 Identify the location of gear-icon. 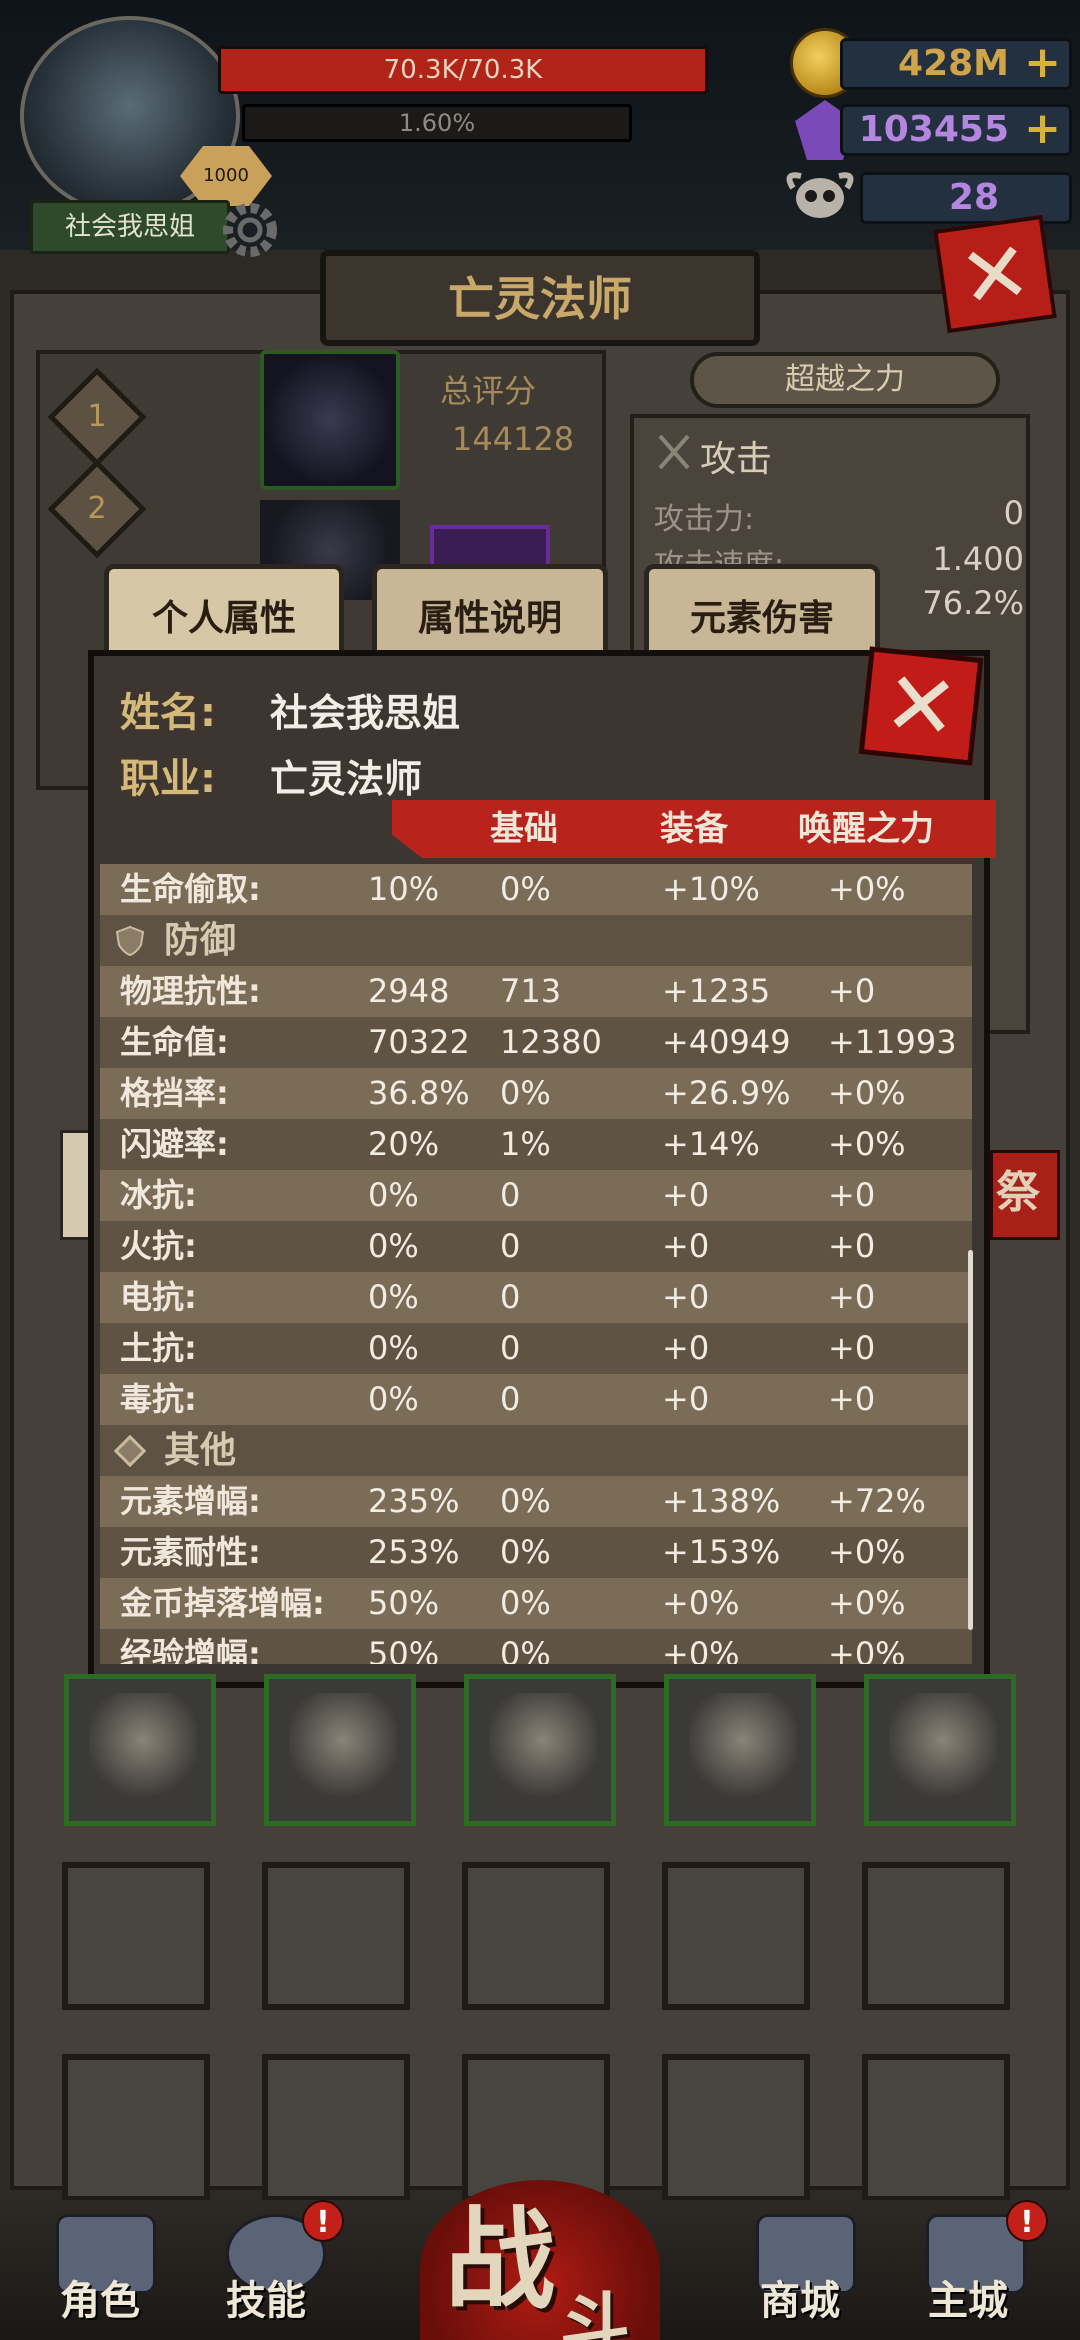
(250, 230).